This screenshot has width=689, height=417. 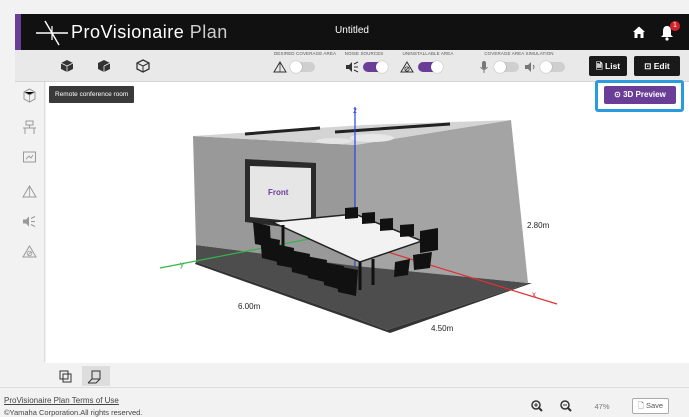 I want to click on save-button: 🗋 Save, so click(x=650, y=406).